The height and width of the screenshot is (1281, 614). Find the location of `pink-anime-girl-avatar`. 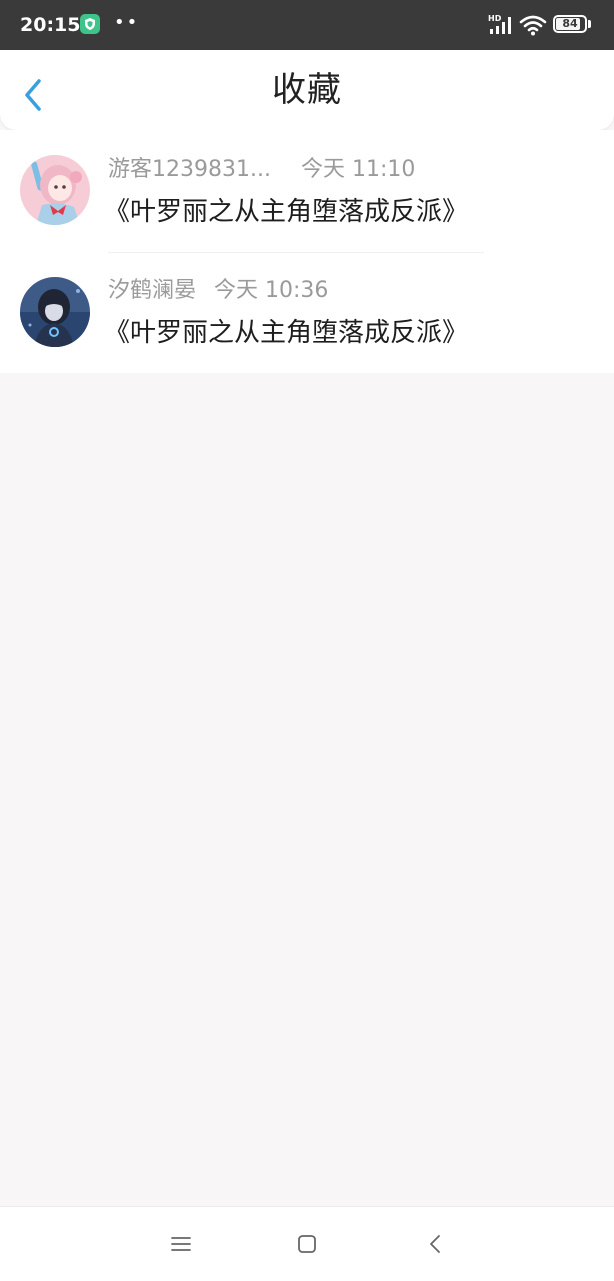

pink-anime-girl-avatar is located at coordinates (55, 190).